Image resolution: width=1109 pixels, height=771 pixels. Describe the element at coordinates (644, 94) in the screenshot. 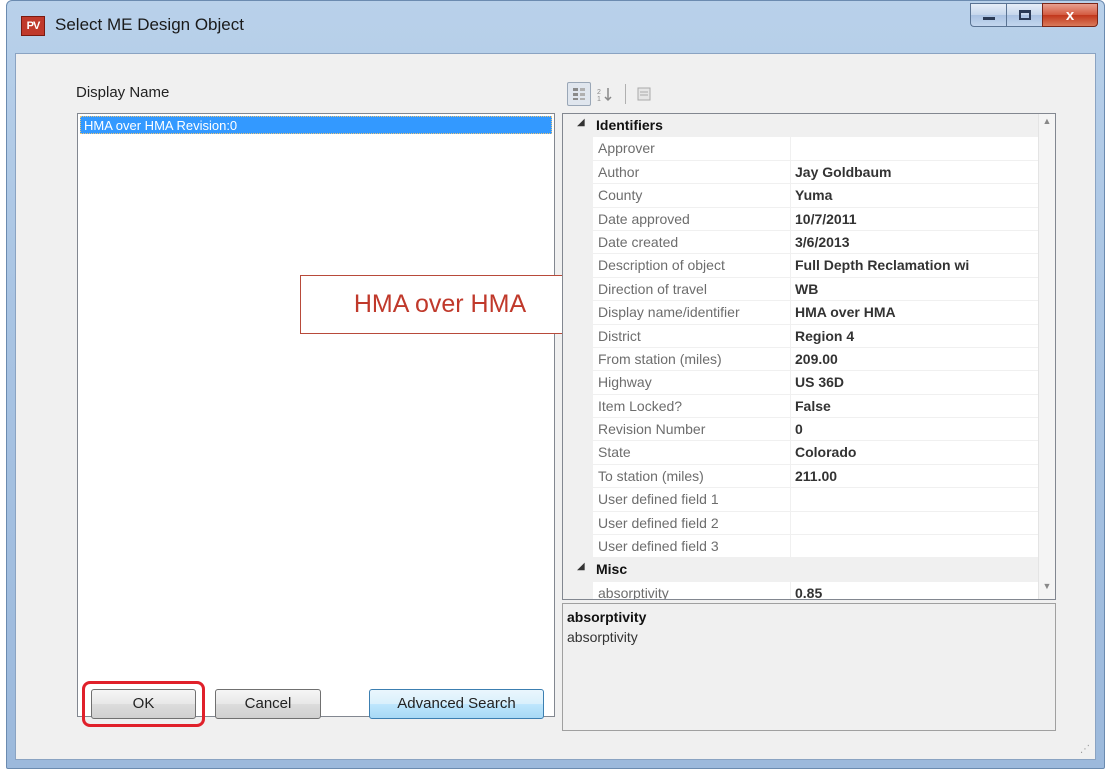

I see `property-pages-icon` at that location.